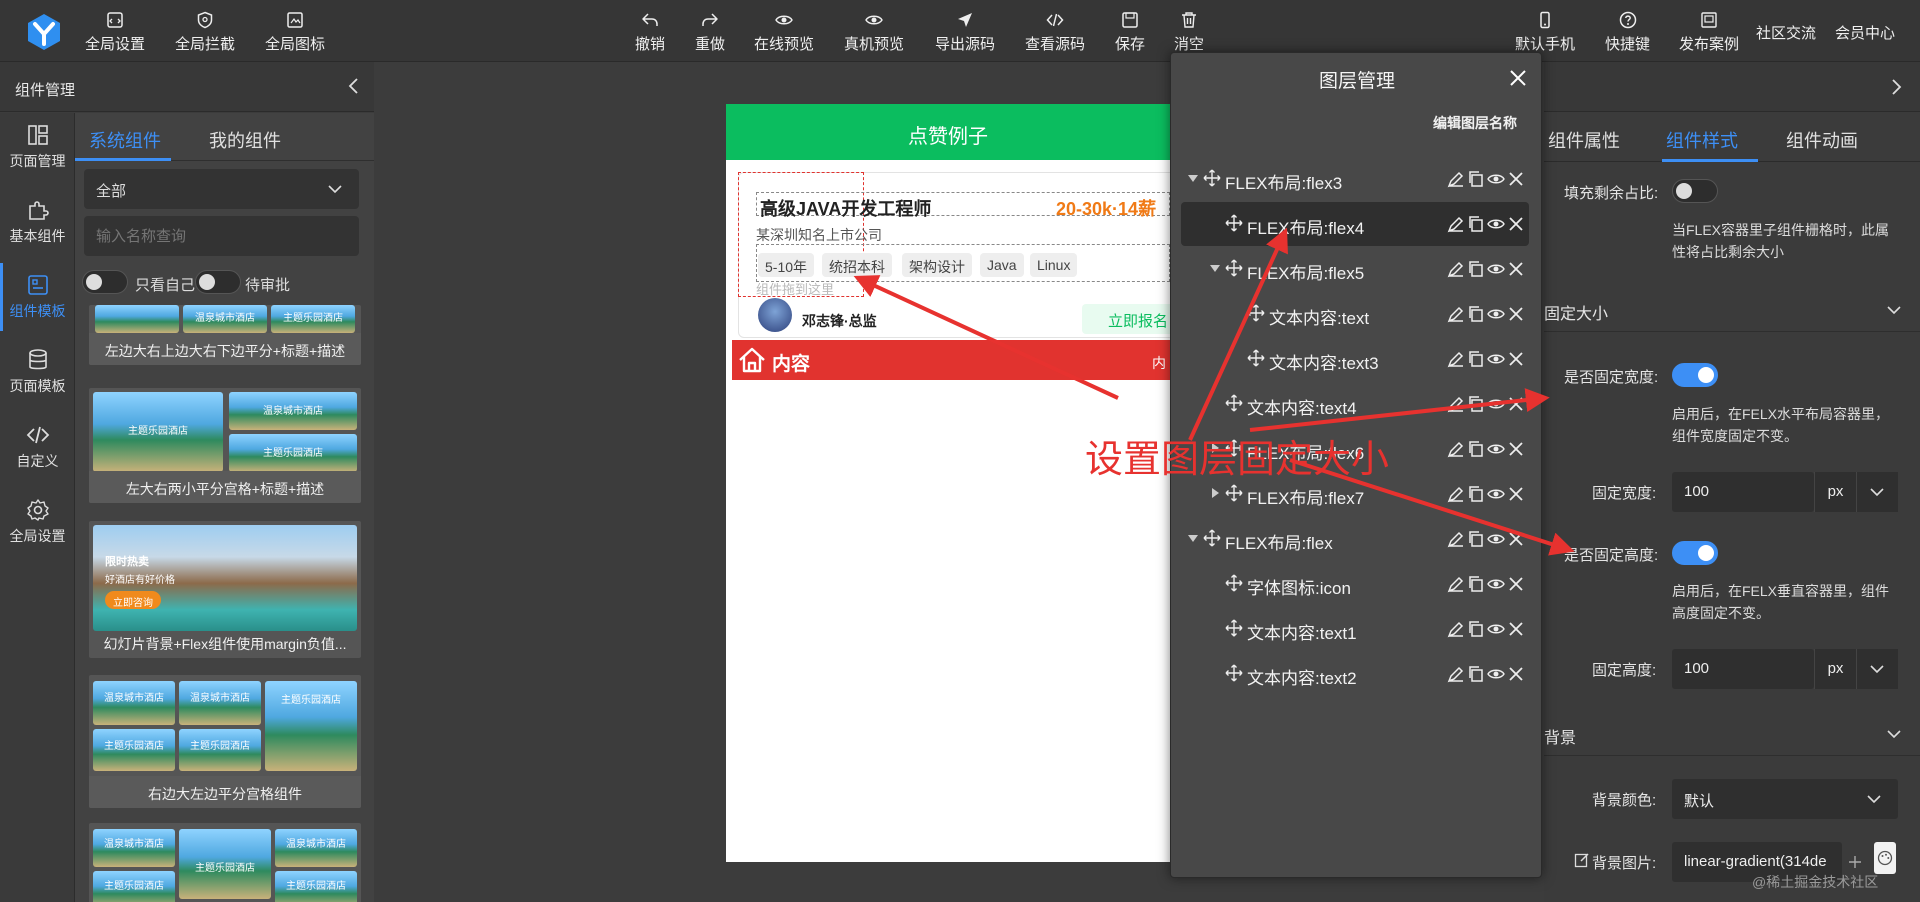 Image resolution: width=1920 pixels, height=902 pixels. I want to click on height-unit-dropdown, so click(1877, 669).